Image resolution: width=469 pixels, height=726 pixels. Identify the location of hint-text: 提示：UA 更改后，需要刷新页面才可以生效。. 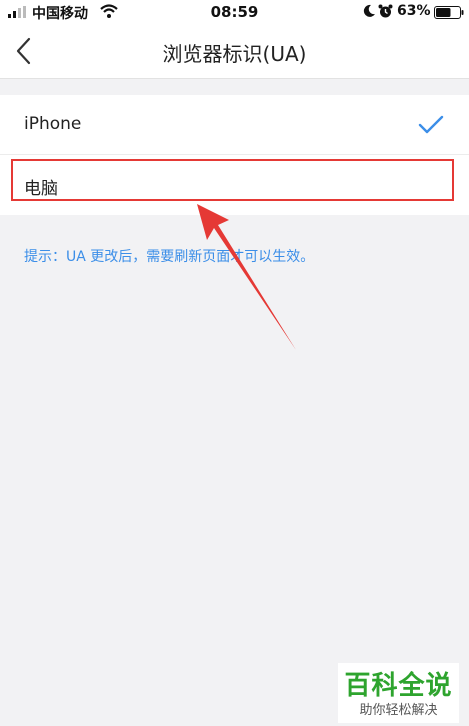
(169, 257).